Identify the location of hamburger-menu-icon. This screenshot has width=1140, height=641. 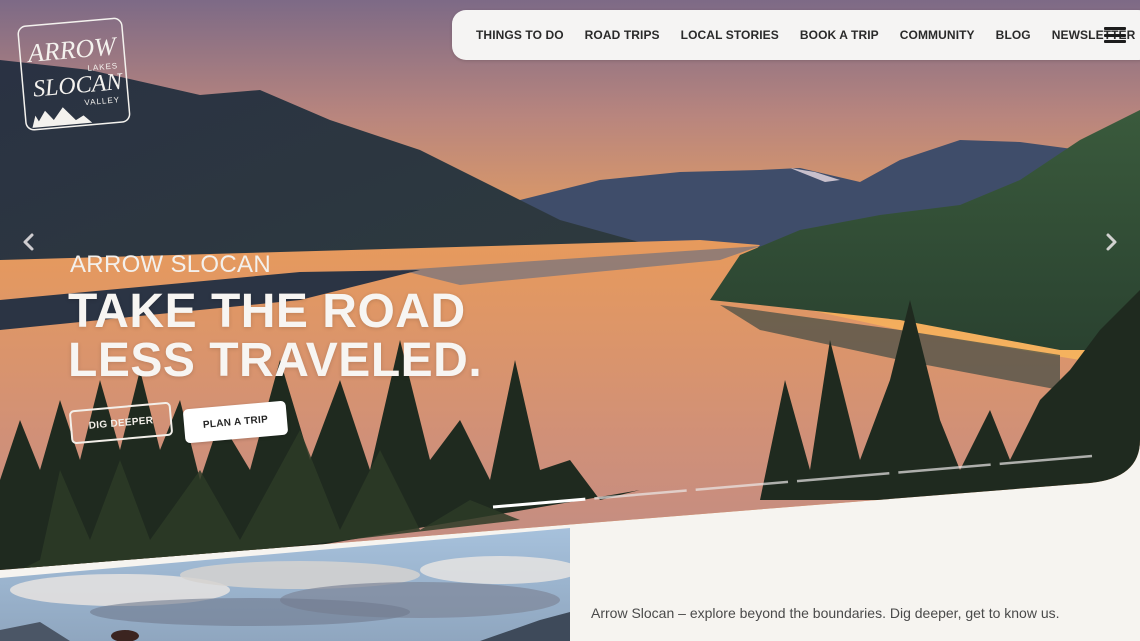
(1115, 35).